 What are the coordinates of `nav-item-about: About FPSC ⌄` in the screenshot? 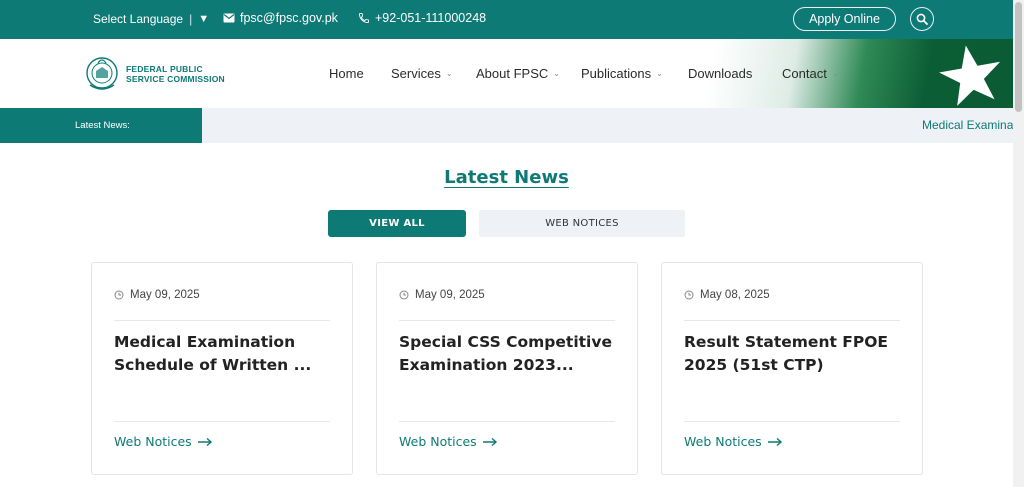 It's located at (528, 73).